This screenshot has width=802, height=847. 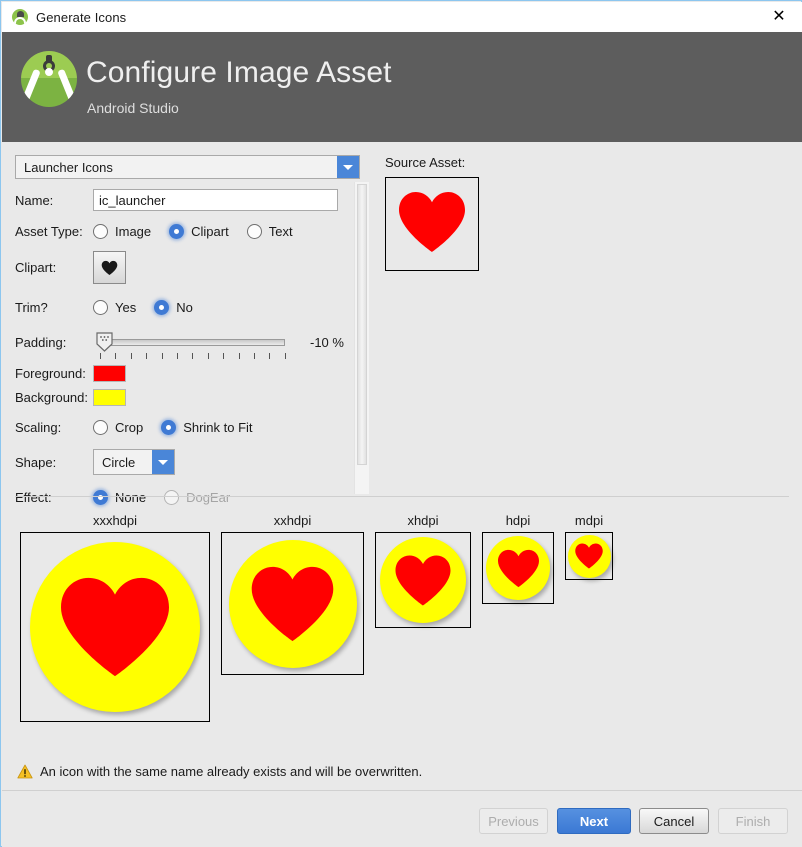 I want to click on padding-row: Padding: -10 %, so click(x=187, y=343).